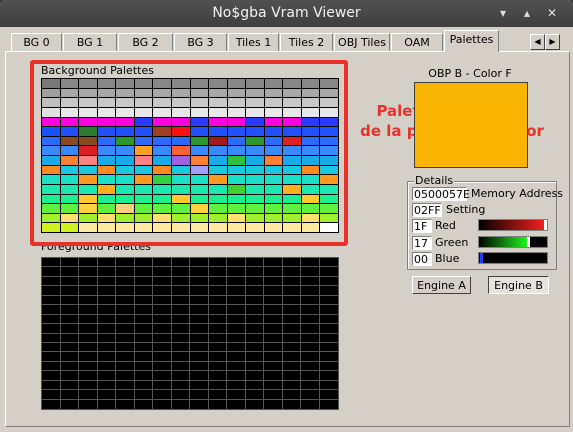 The height and width of the screenshot is (432, 573). Describe the element at coordinates (513, 242) in the screenshot. I see `green-slider` at that location.